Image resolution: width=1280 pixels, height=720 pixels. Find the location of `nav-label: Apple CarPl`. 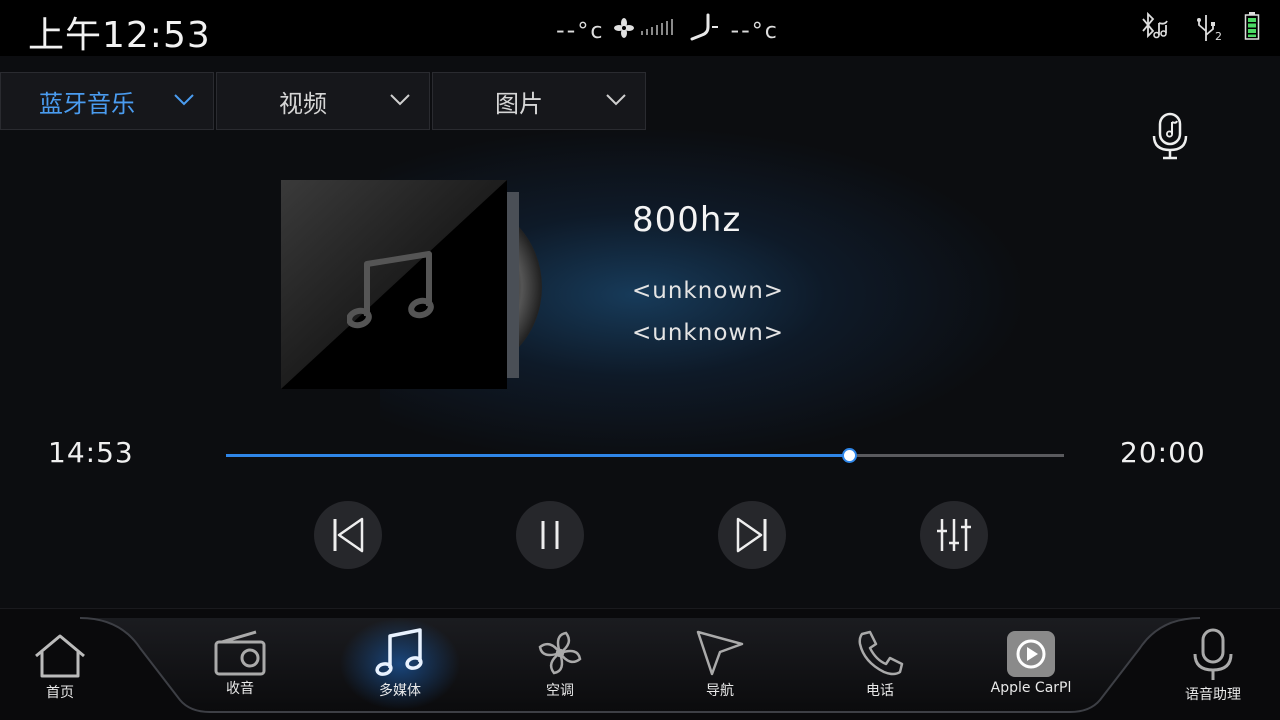

nav-label: Apple CarPl is located at coordinates (1031, 688).